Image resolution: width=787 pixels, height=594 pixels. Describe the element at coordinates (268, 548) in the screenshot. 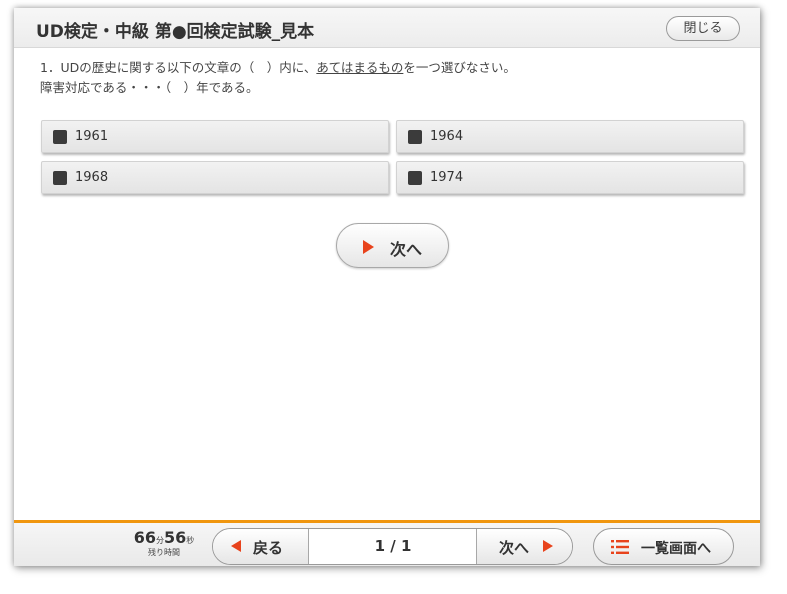

I see `back-button-label: 戻る` at that location.